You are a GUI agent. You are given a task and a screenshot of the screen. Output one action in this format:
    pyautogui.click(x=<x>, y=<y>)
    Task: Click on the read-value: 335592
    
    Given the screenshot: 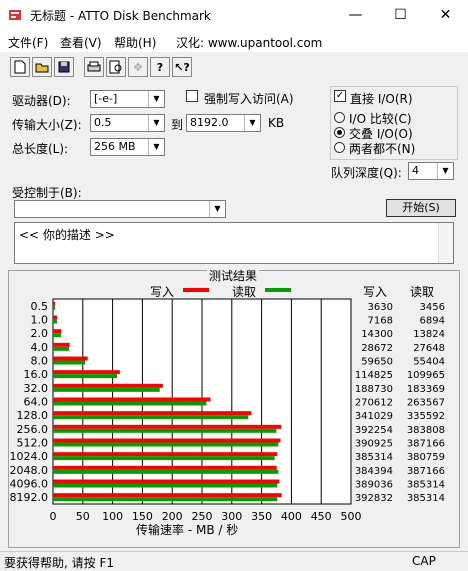 What is the action you would take?
    pyautogui.click(x=426, y=416)
    